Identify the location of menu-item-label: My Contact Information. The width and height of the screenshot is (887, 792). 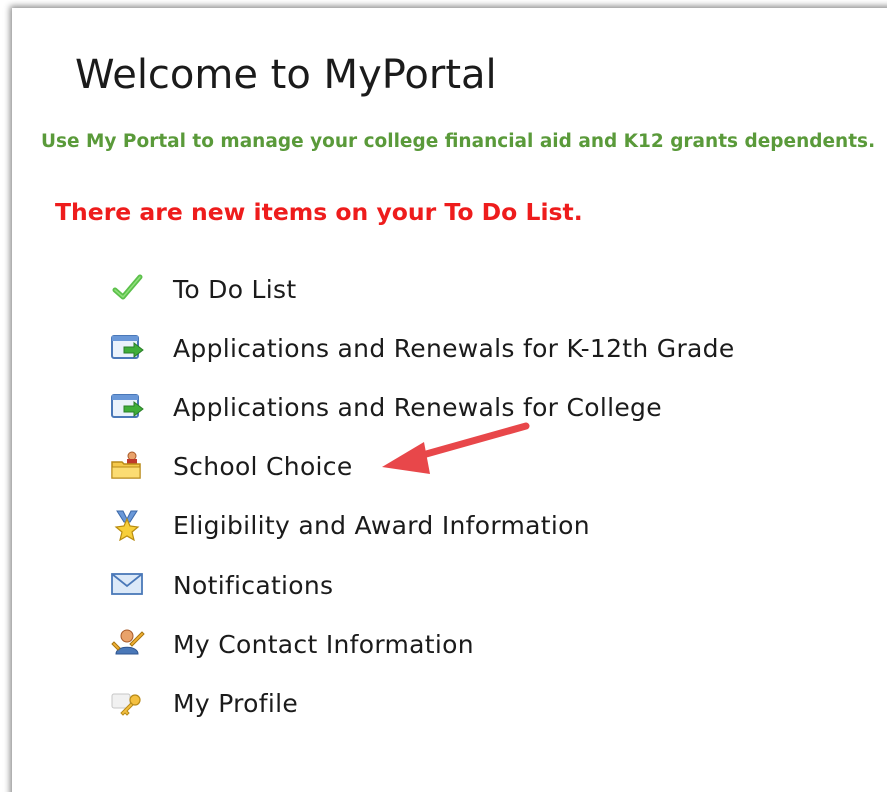
(323, 644).